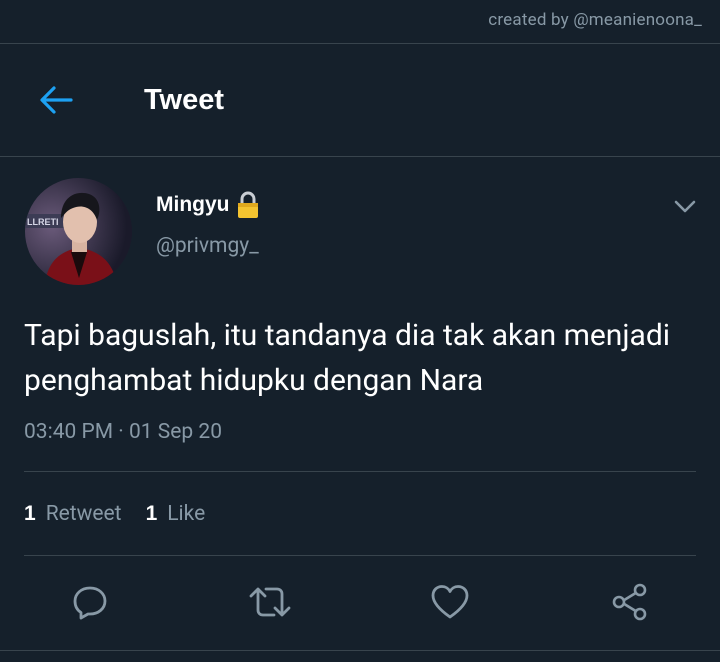 Image resolution: width=720 pixels, height=662 pixels. I want to click on display-name-text: Mingyu, so click(193, 204).